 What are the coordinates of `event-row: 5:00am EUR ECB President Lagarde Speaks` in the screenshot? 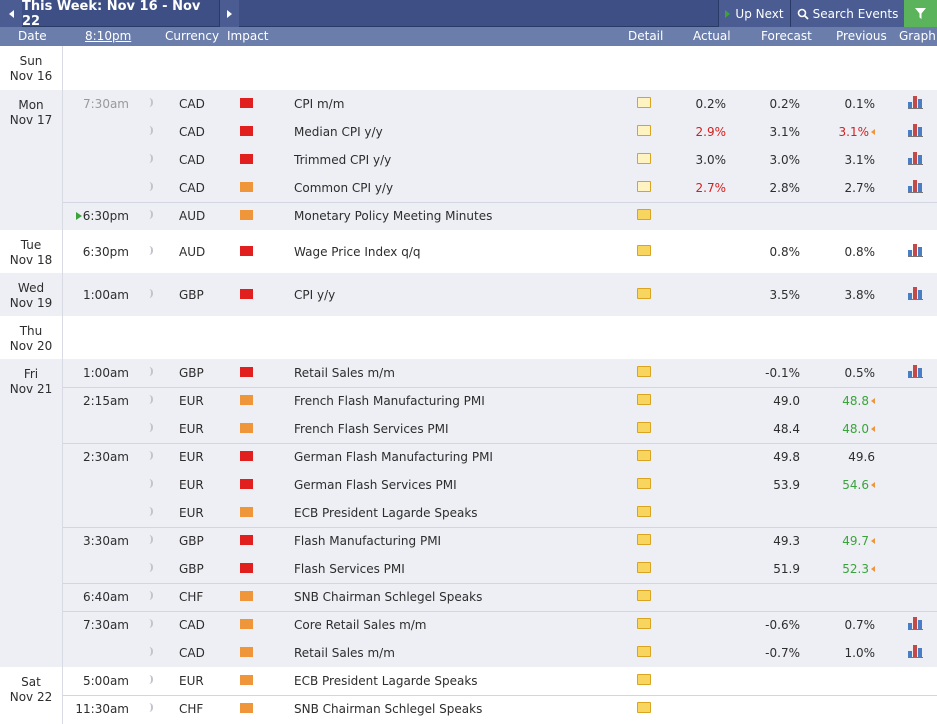 It's located at (500, 681).